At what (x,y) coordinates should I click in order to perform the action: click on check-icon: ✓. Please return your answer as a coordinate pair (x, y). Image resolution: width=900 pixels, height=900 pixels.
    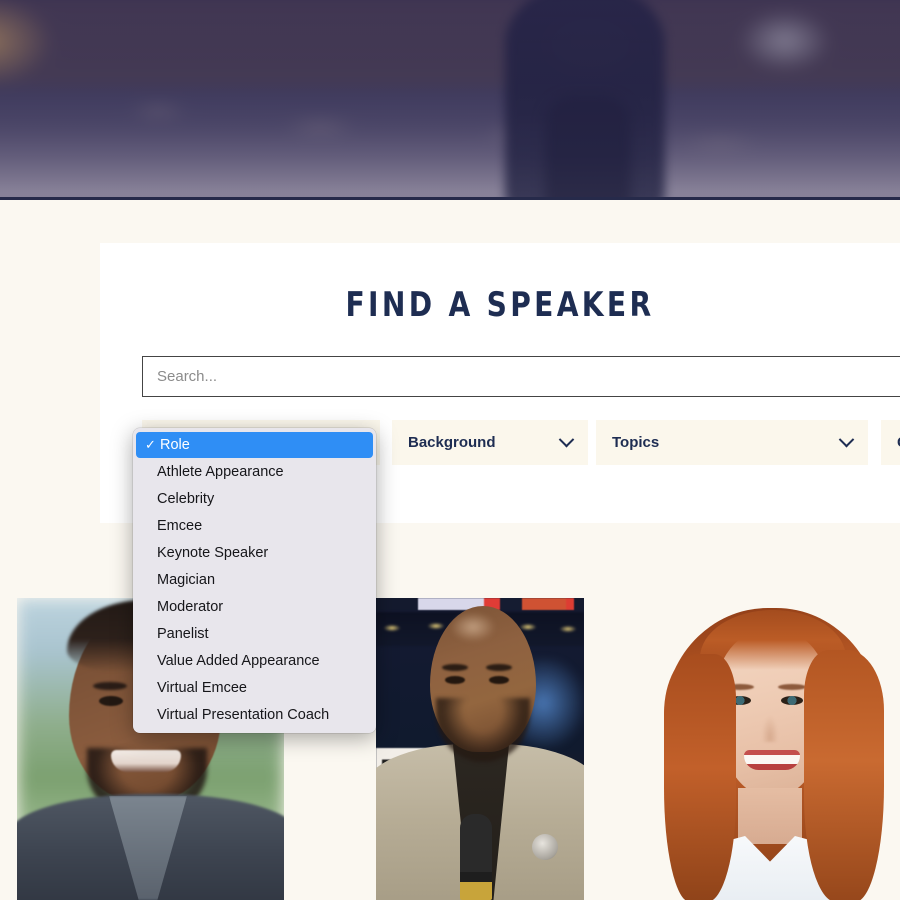
    Looking at the image, I should click on (150, 444).